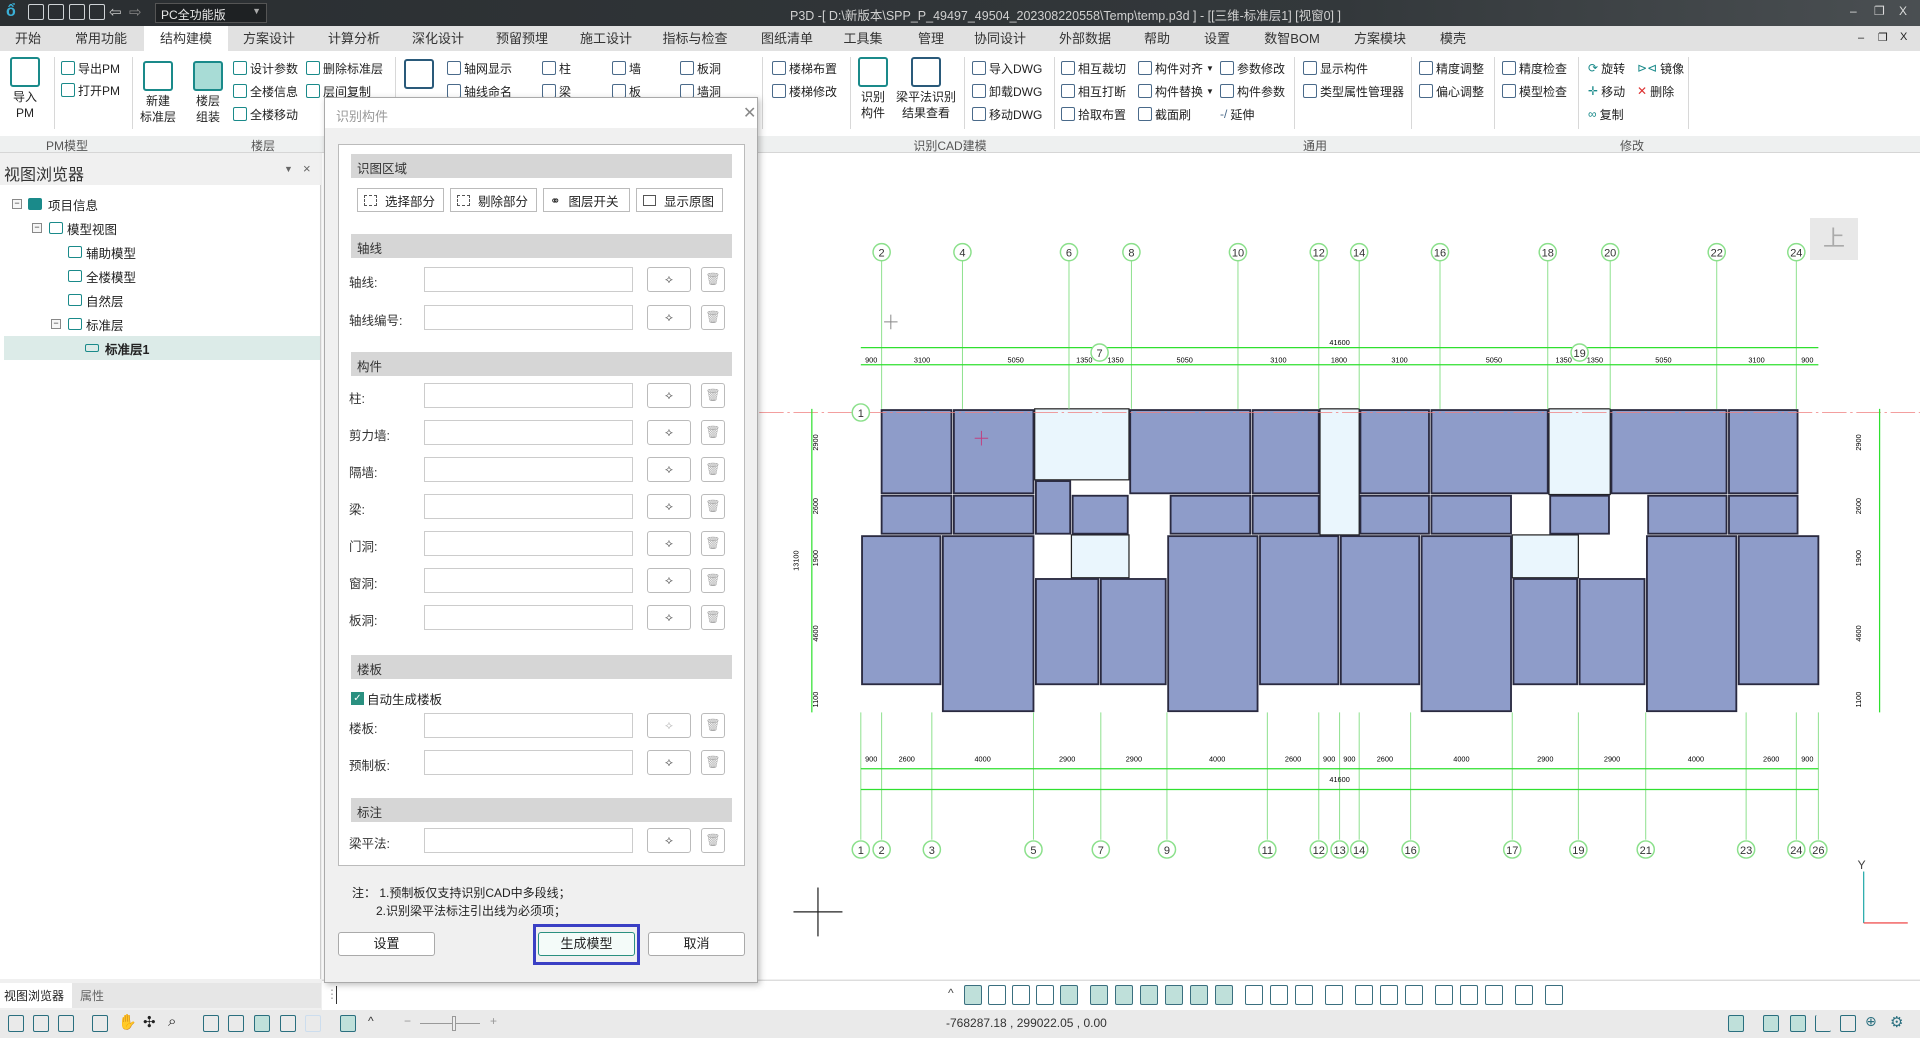 The height and width of the screenshot is (1038, 1920). Describe the element at coordinates (1903, 37) in the screenshot. I see `doc-close-button: X` at that location.